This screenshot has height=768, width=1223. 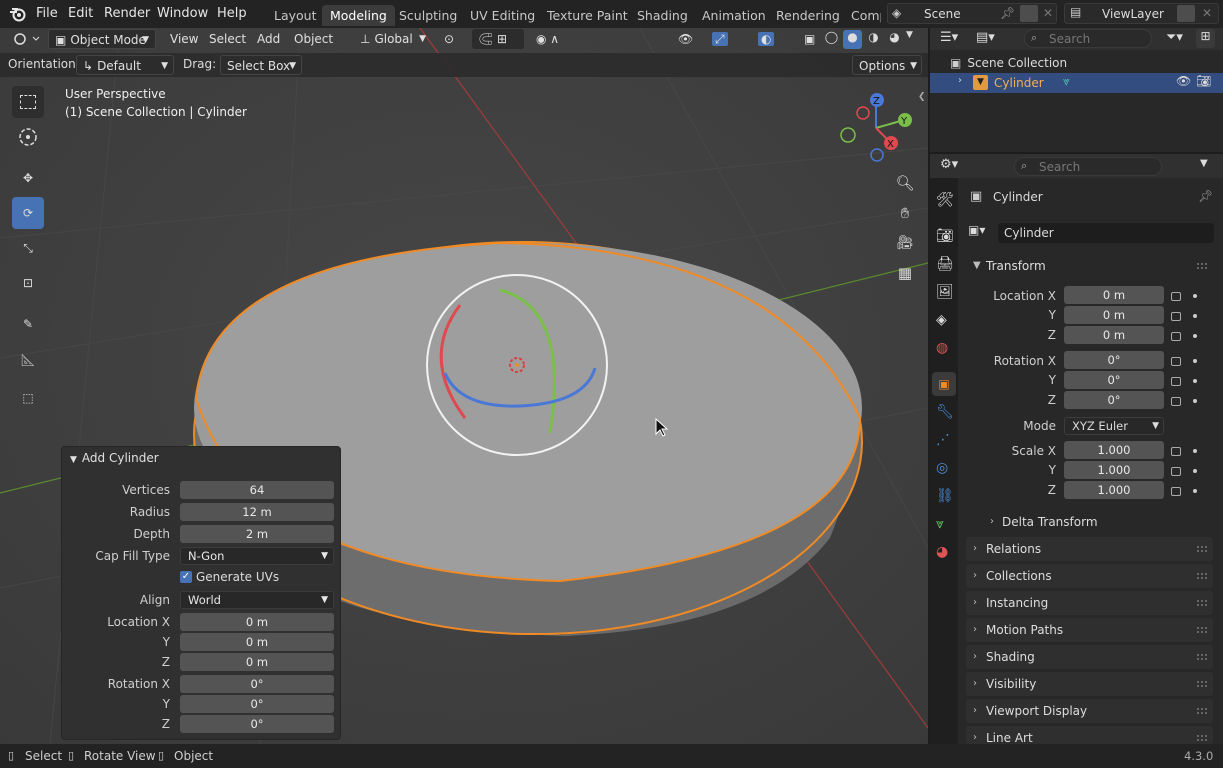 I want to click on redo-panel-header: ▼ Add Cylinder, so click(x=114, y=458).